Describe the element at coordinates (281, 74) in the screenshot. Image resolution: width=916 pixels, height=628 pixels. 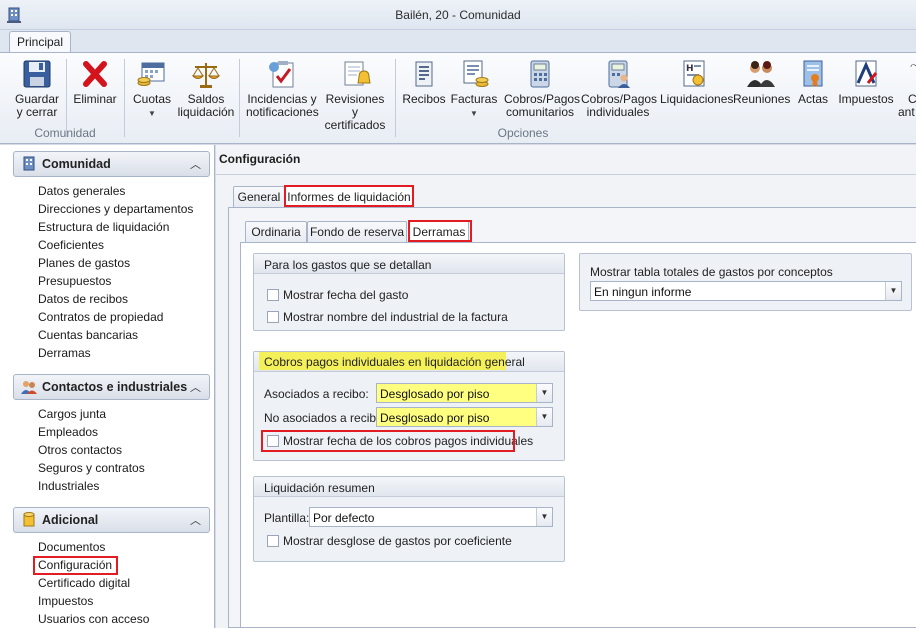
I see `clipboard-check-icon` at that location.